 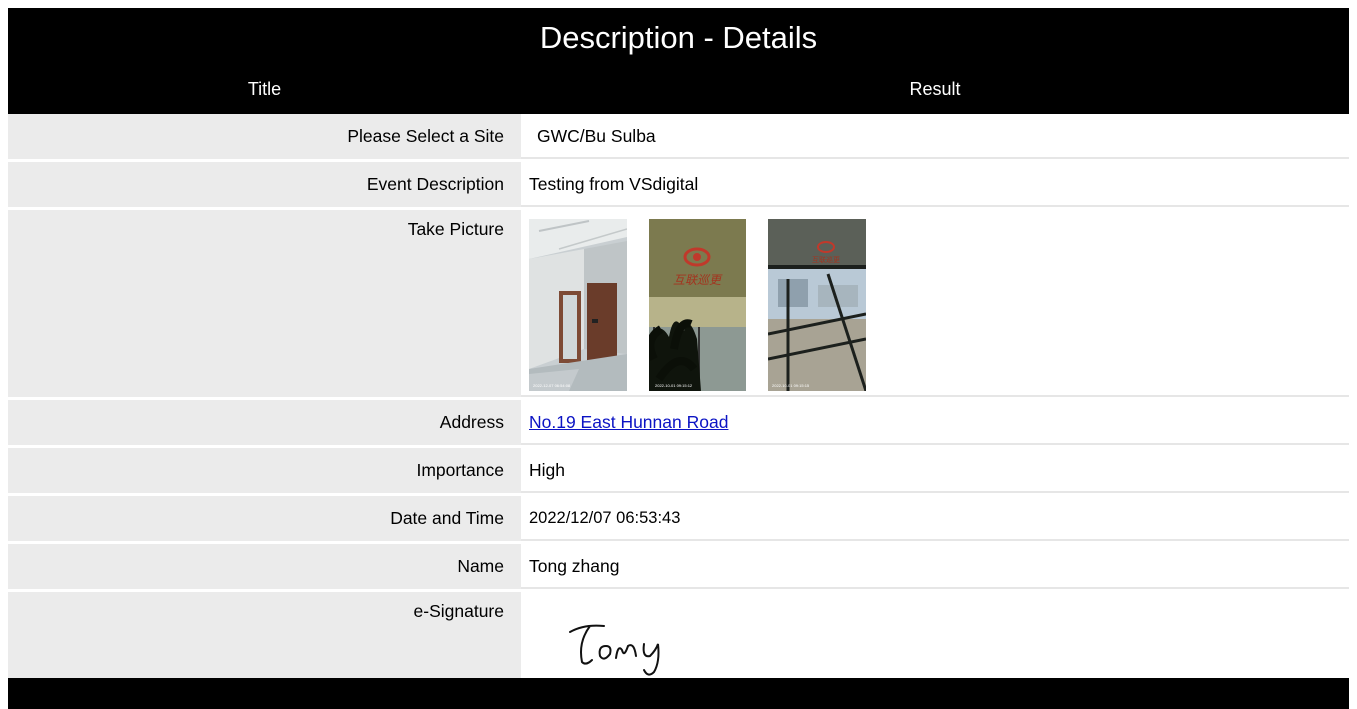 What do you see at coordinates (935, 184) in the screenshot?
I see `event-value: Testing from VSdigital` at bounding box center [935, 184].